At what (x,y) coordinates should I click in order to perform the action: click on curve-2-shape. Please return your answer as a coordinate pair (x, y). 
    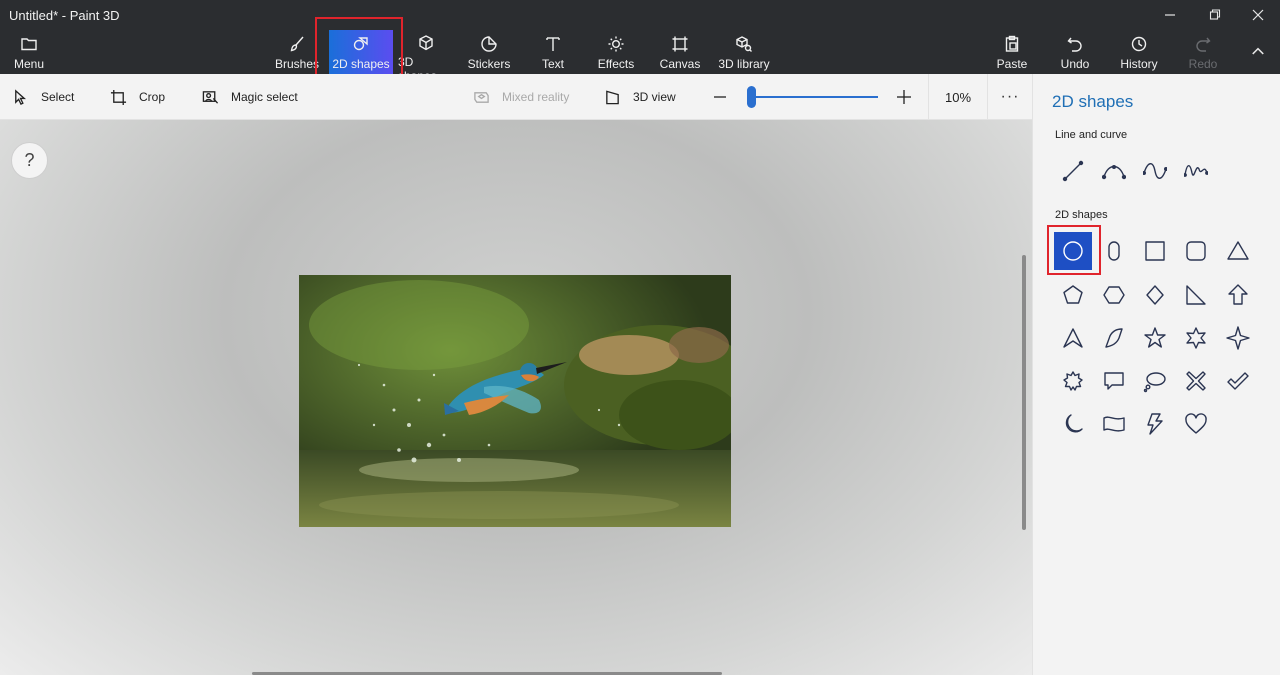
    Looking at the image, I should click on (1155, 171).